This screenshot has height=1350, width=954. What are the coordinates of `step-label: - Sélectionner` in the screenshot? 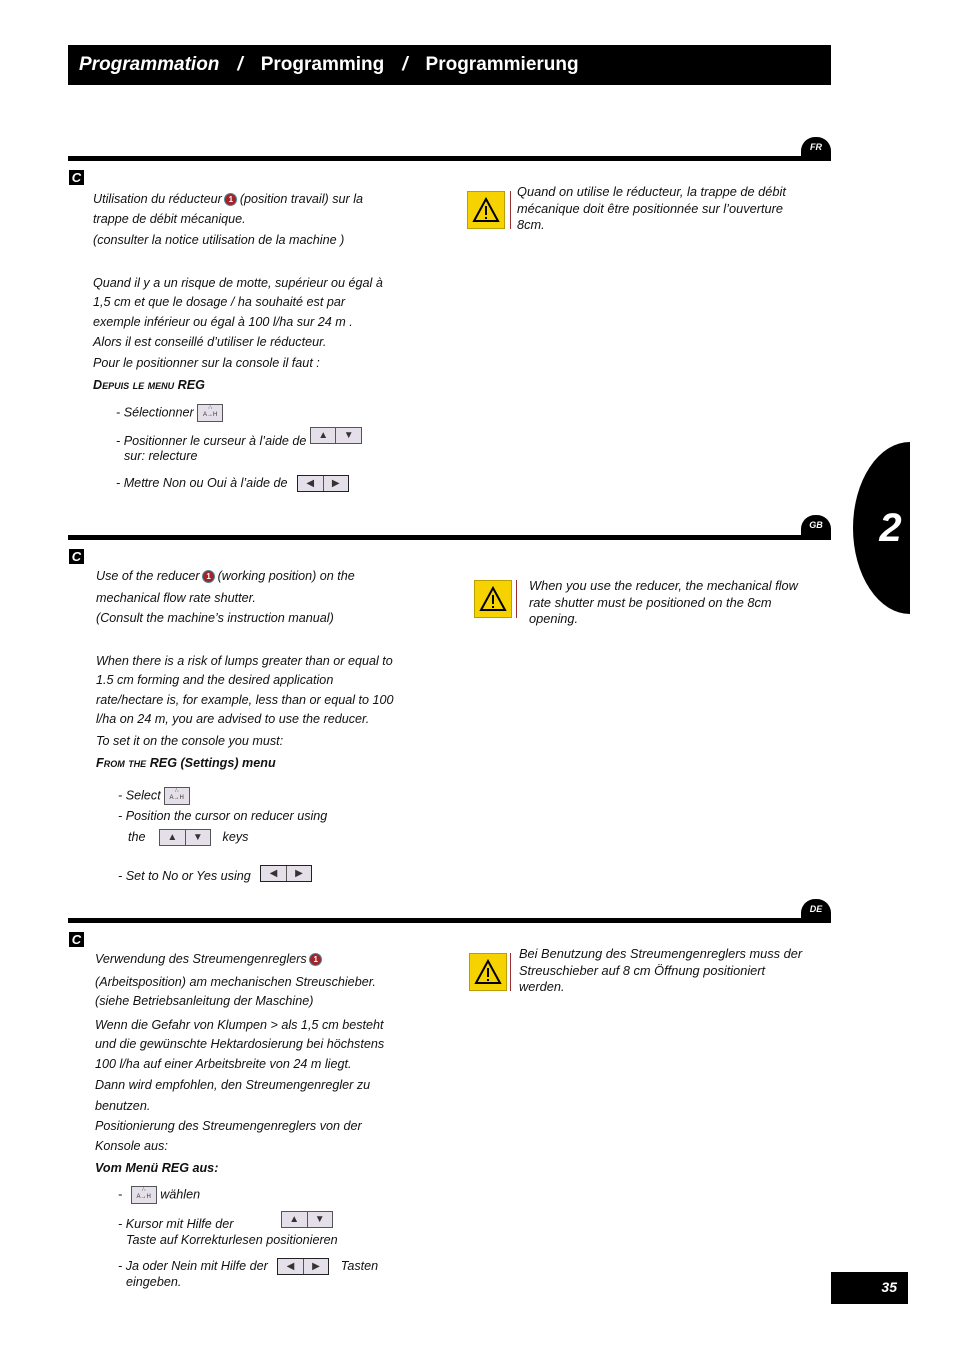 It's located at (155, 412).